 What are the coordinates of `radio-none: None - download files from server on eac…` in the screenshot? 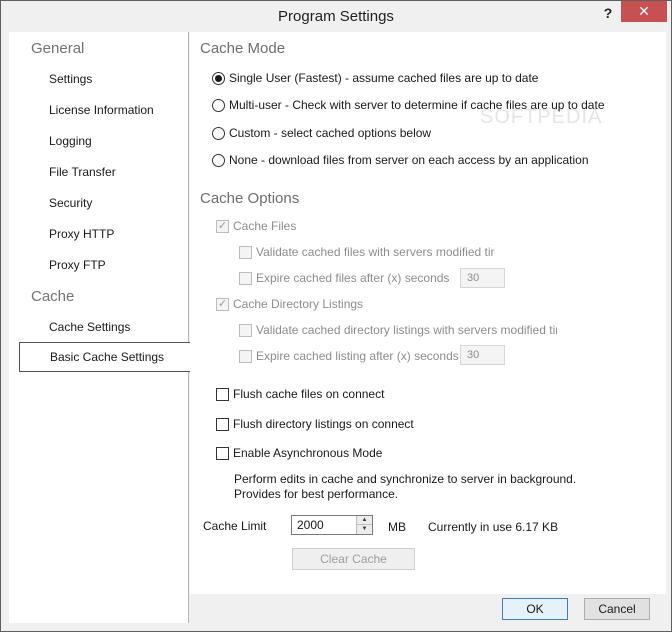 It's located at (400, 160).